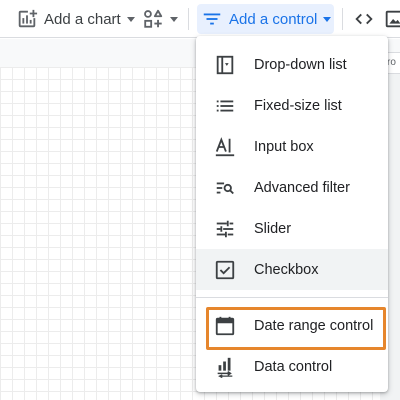 This screenshot has width=400, height=400. What do you see at coordinates (286, 269) in the screenshot?
I see `menu-item-label: Checkbox` at bounding box center [286, 269].